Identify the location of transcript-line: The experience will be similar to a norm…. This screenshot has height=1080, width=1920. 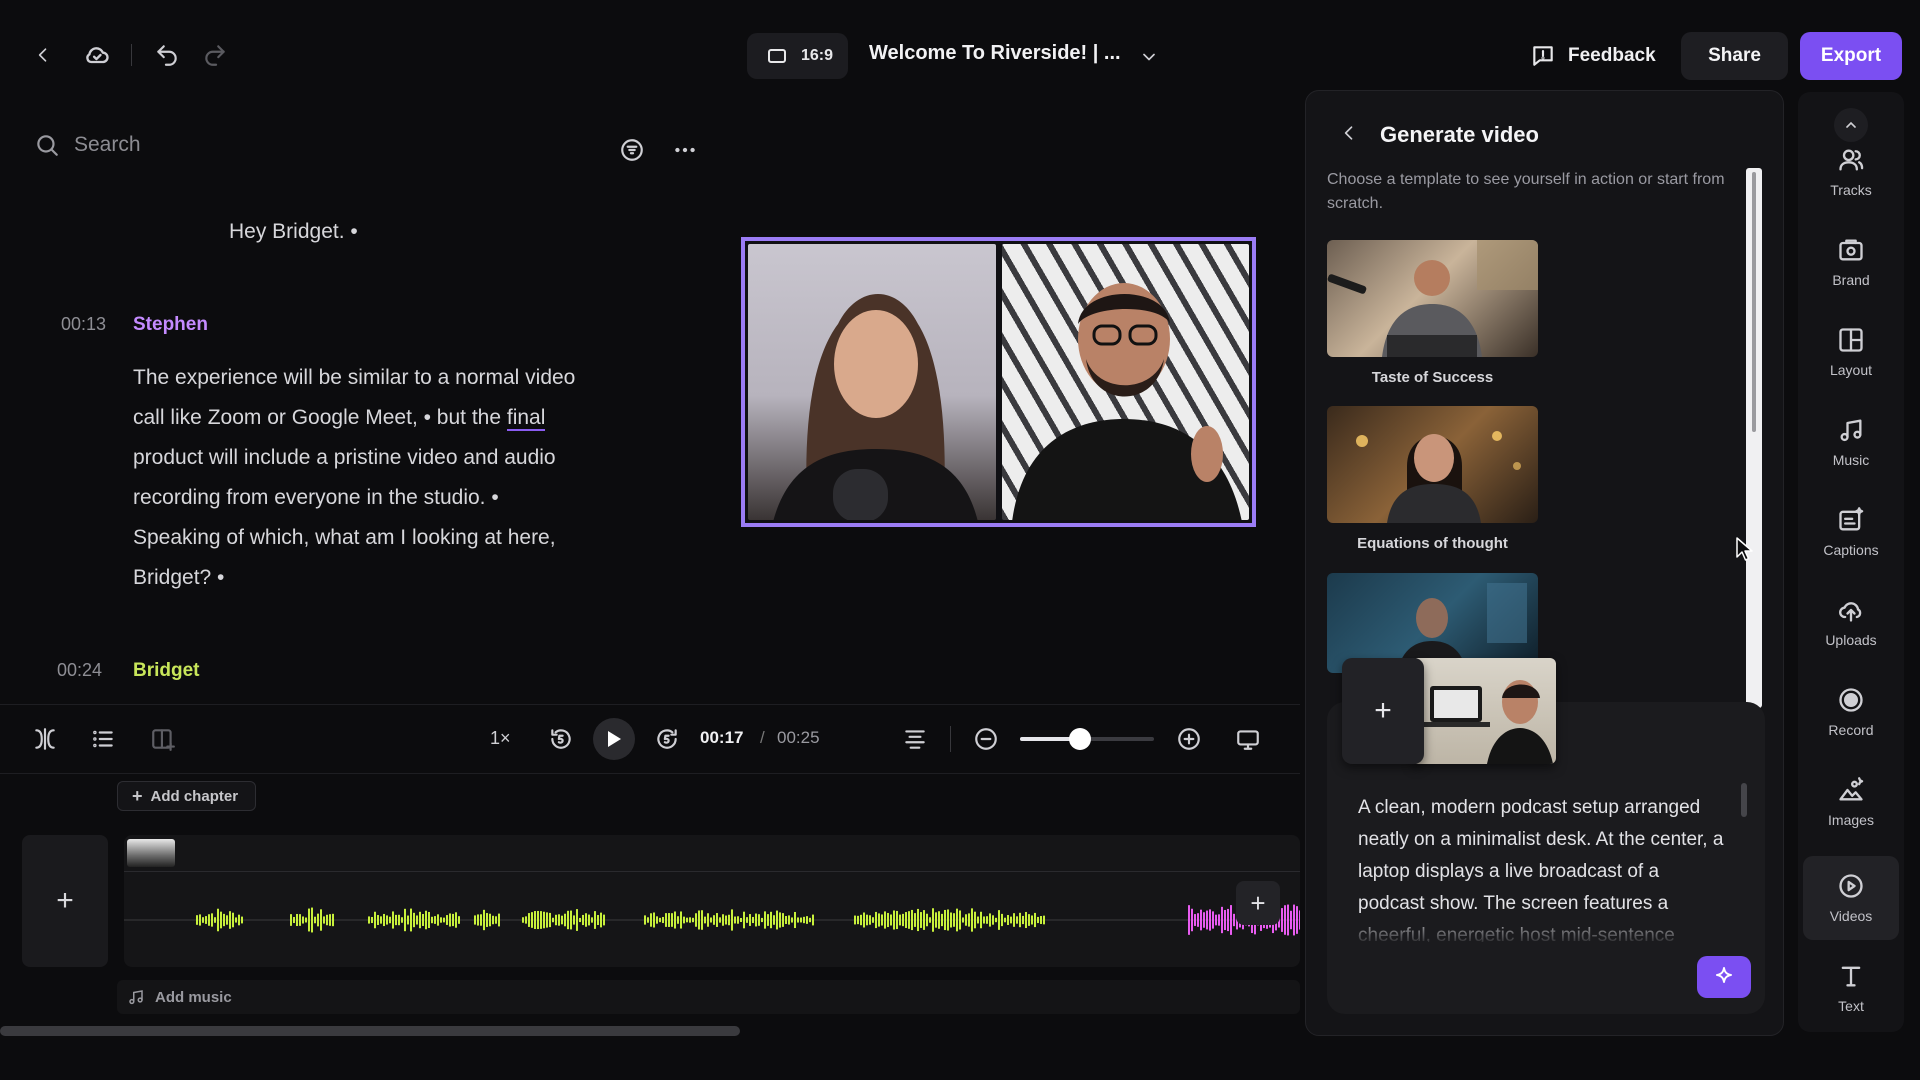
(393, 378).